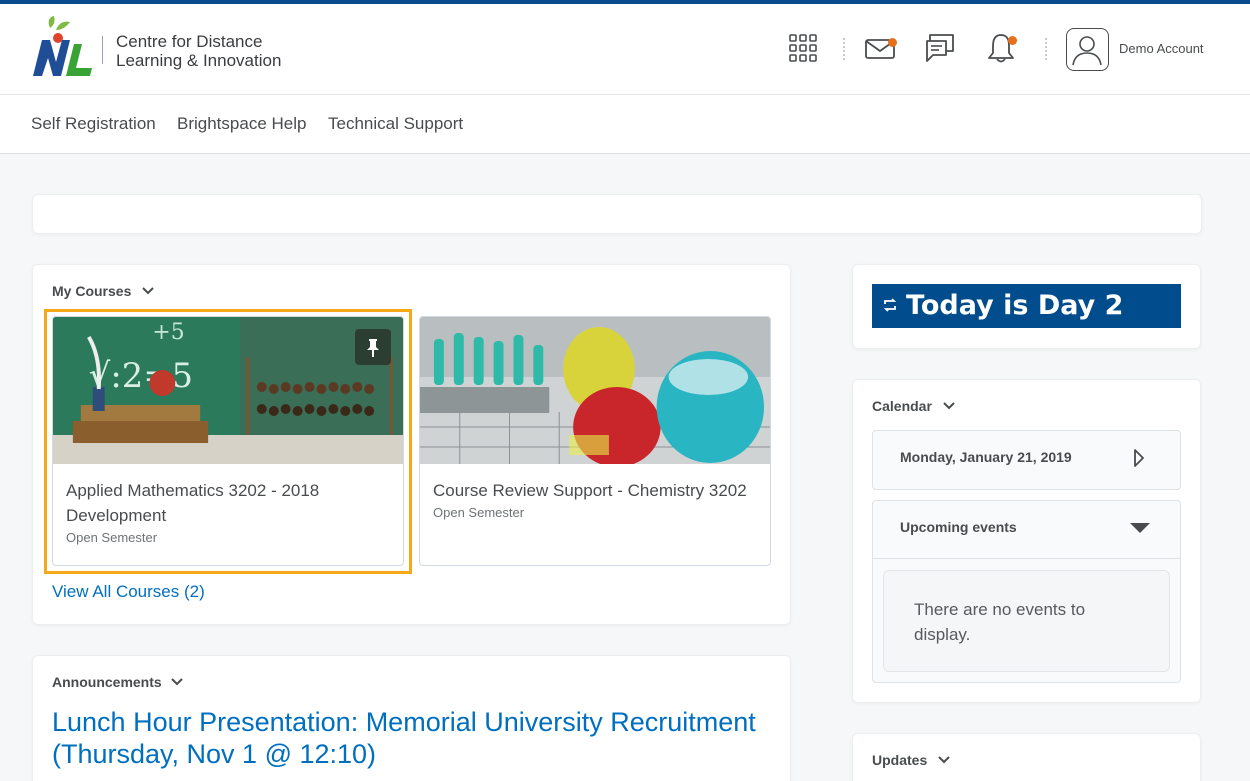 Image resolution: width=1250 pixels, height=781 pixels. I want to click on avatar, so click(1087, 49).